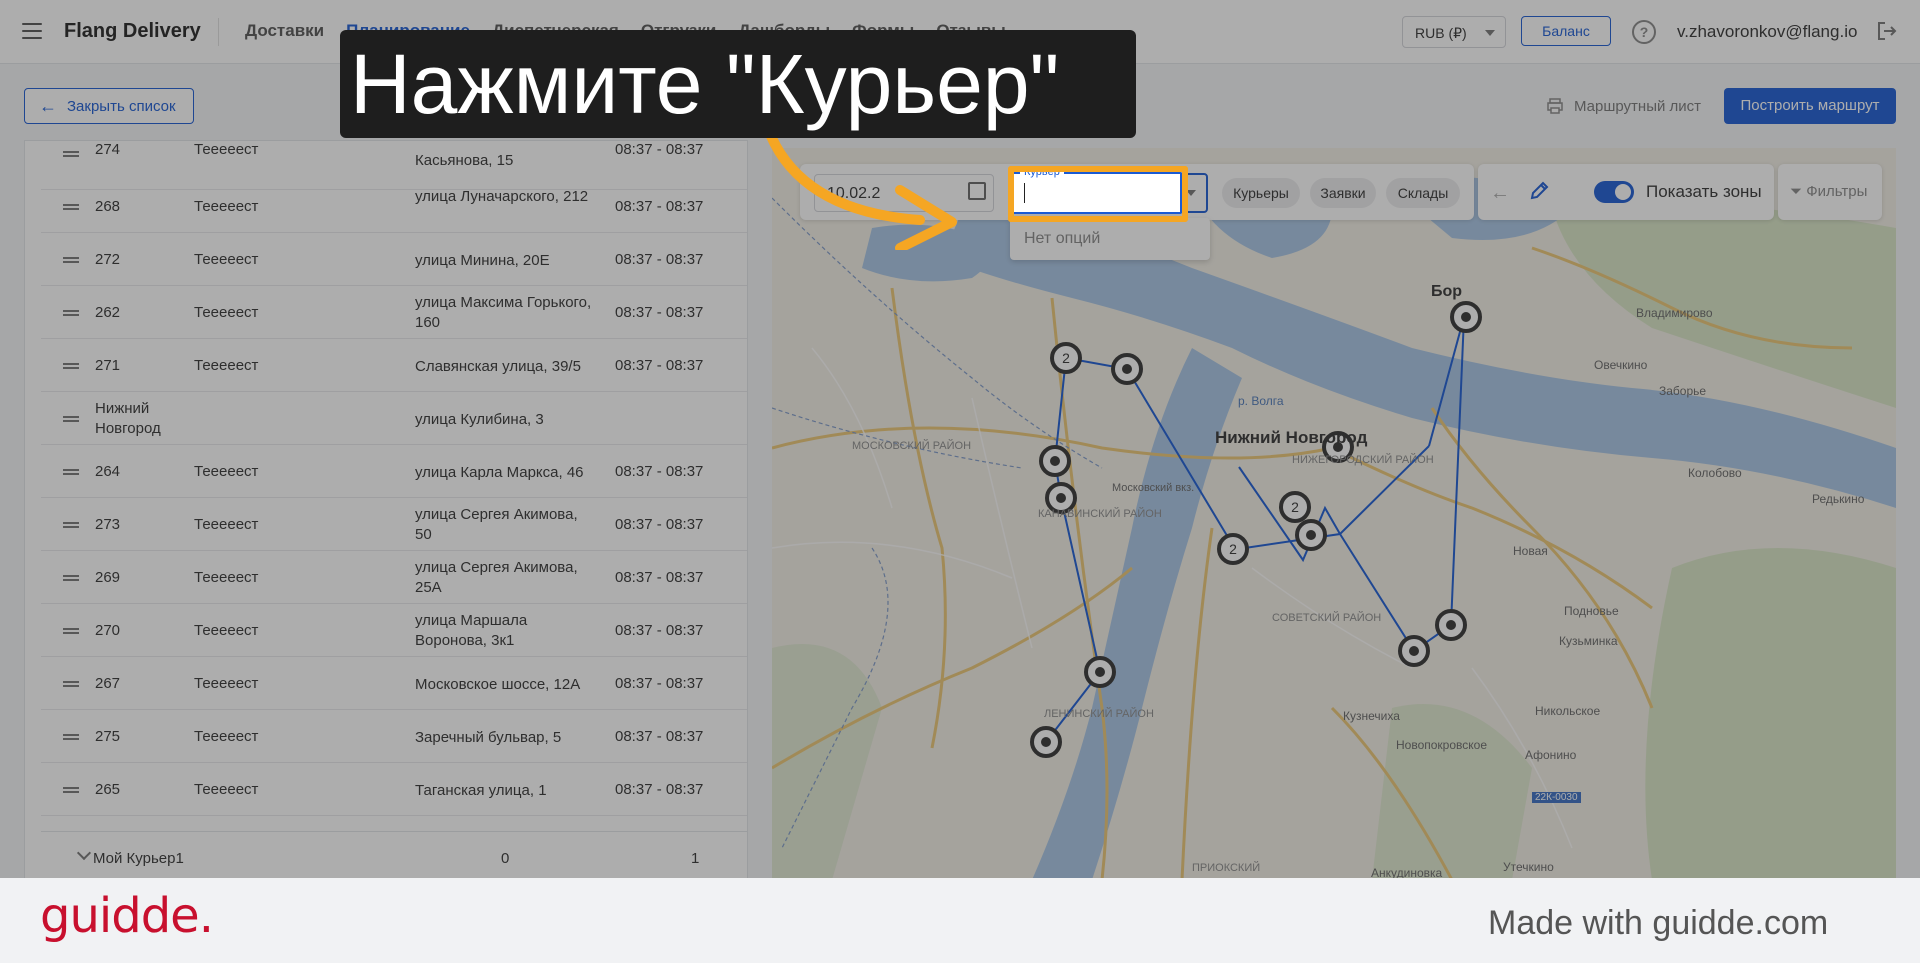 This screenshot has width=1920, height=963. I want to click on guidde-credit: Made with guidde.com, so click(1658, 923).